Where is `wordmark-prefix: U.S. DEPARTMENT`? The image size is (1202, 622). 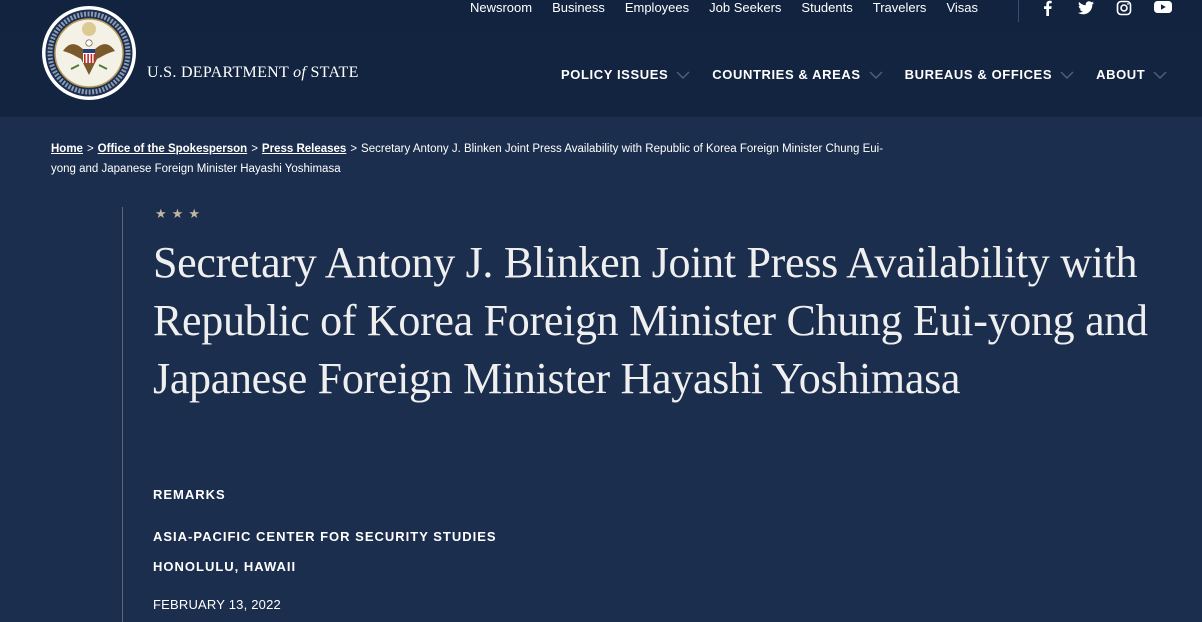
wordmark-prefix: U.S. DEPARTMENT is located at coordinates (218, 72).